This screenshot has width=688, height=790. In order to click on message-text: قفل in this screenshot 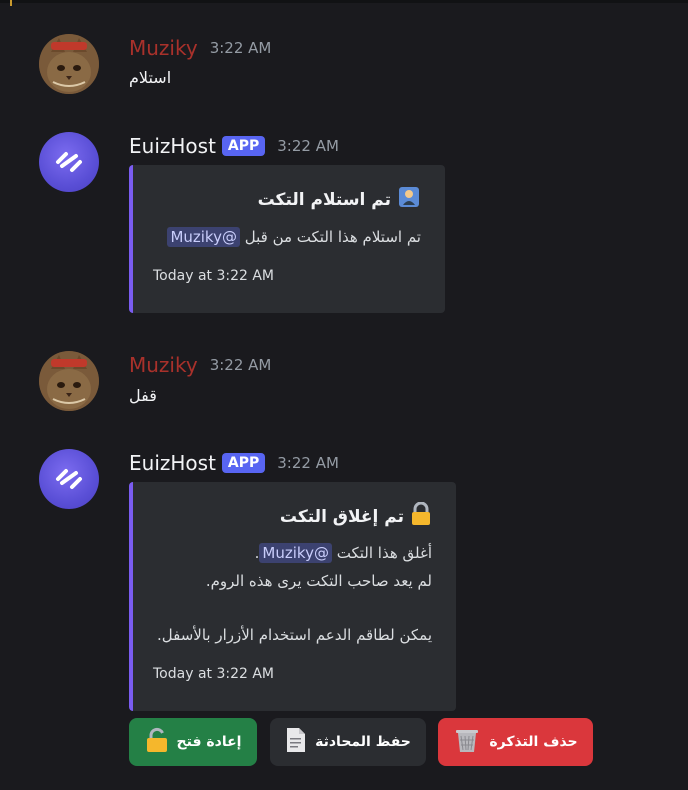, I will do `click(143, 395)`.